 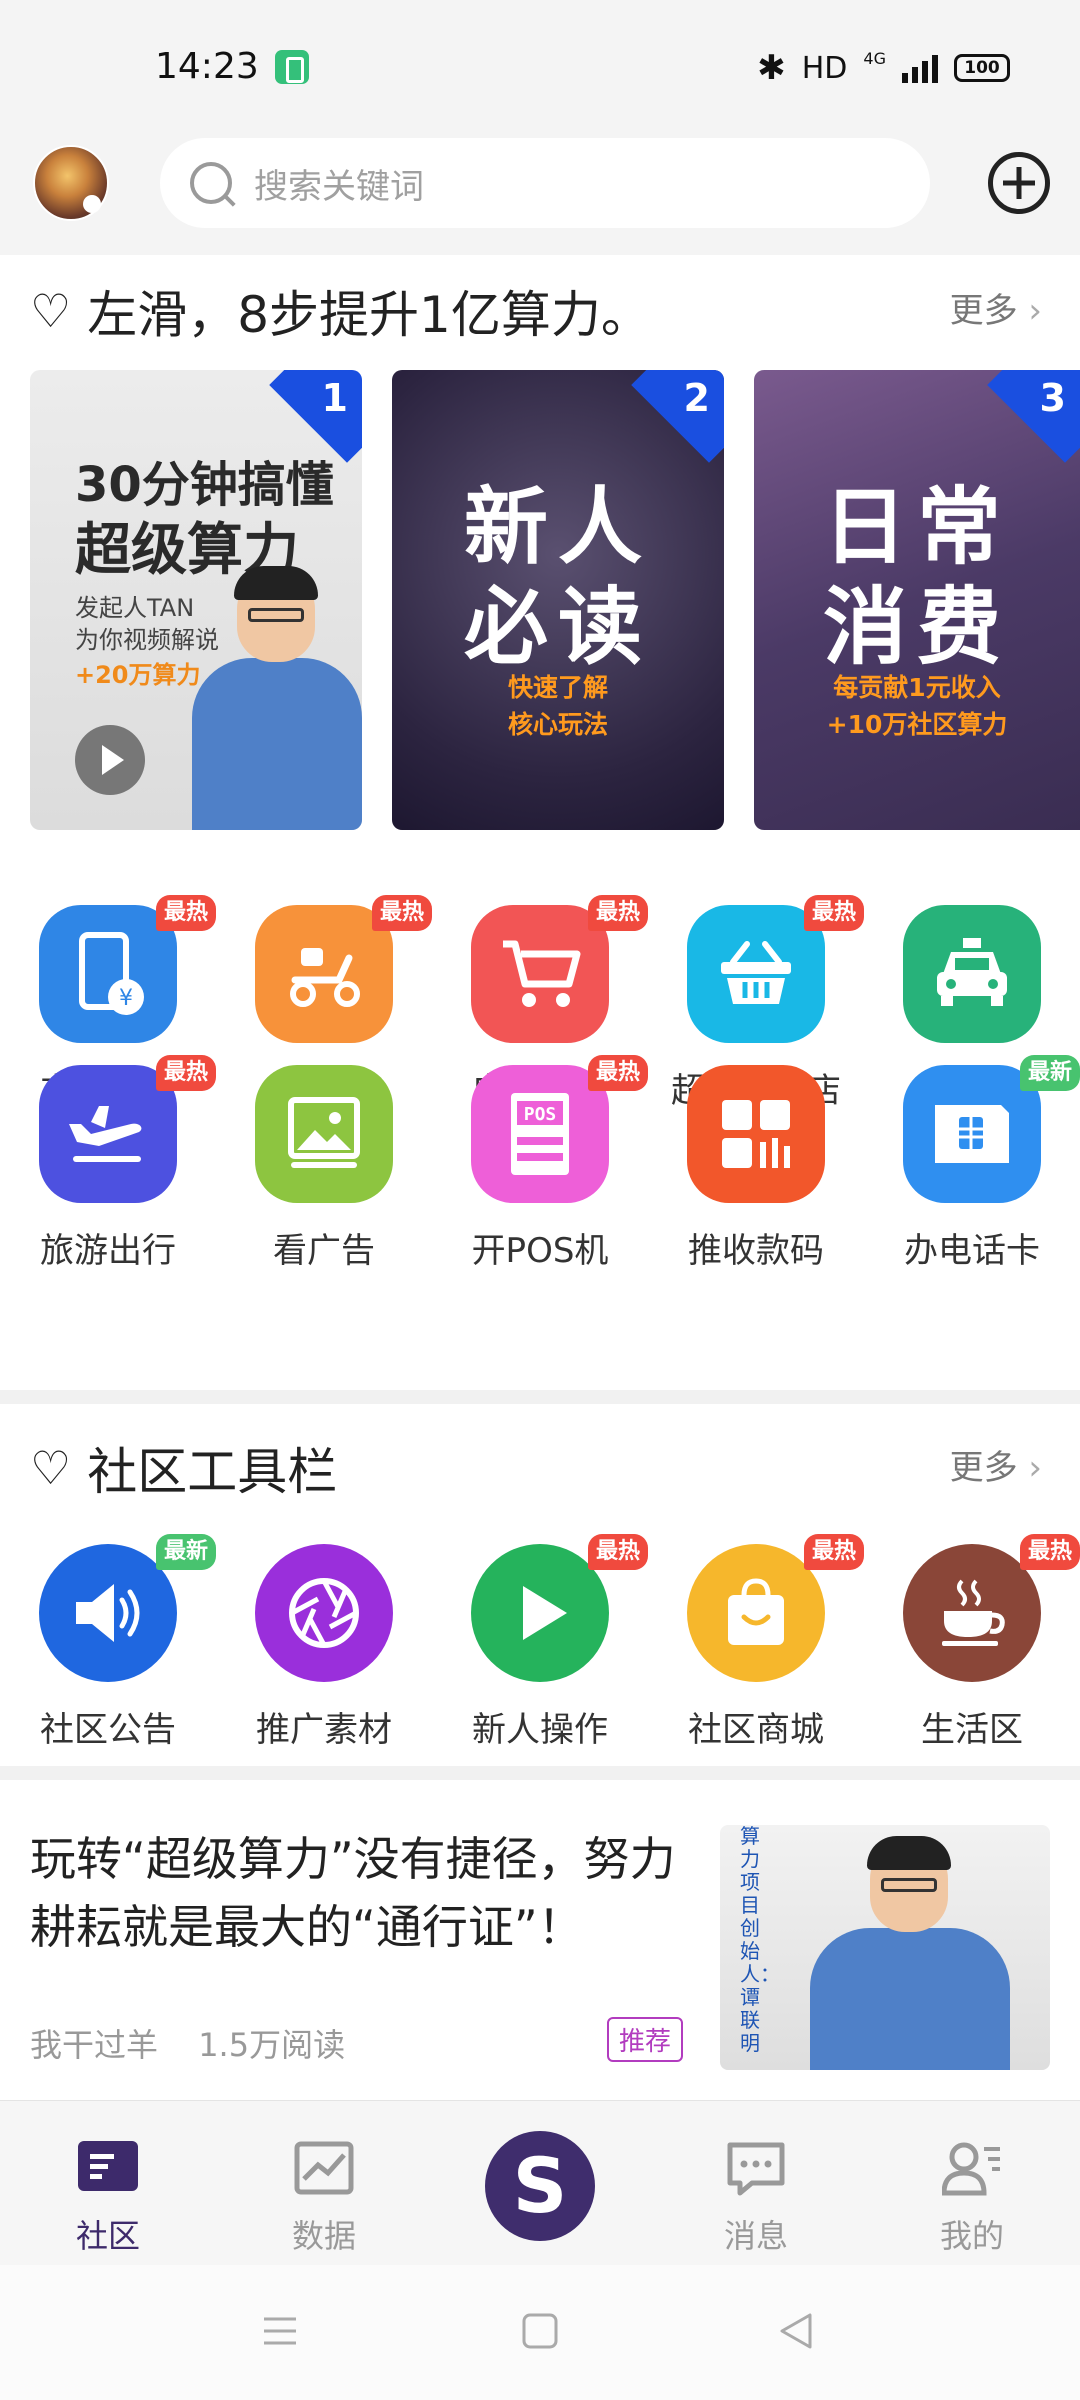 What do you see at coordinates (545, 183) in the screenshot?
I see `search-input: 搜索关键词` at bounding box center [545, 183].